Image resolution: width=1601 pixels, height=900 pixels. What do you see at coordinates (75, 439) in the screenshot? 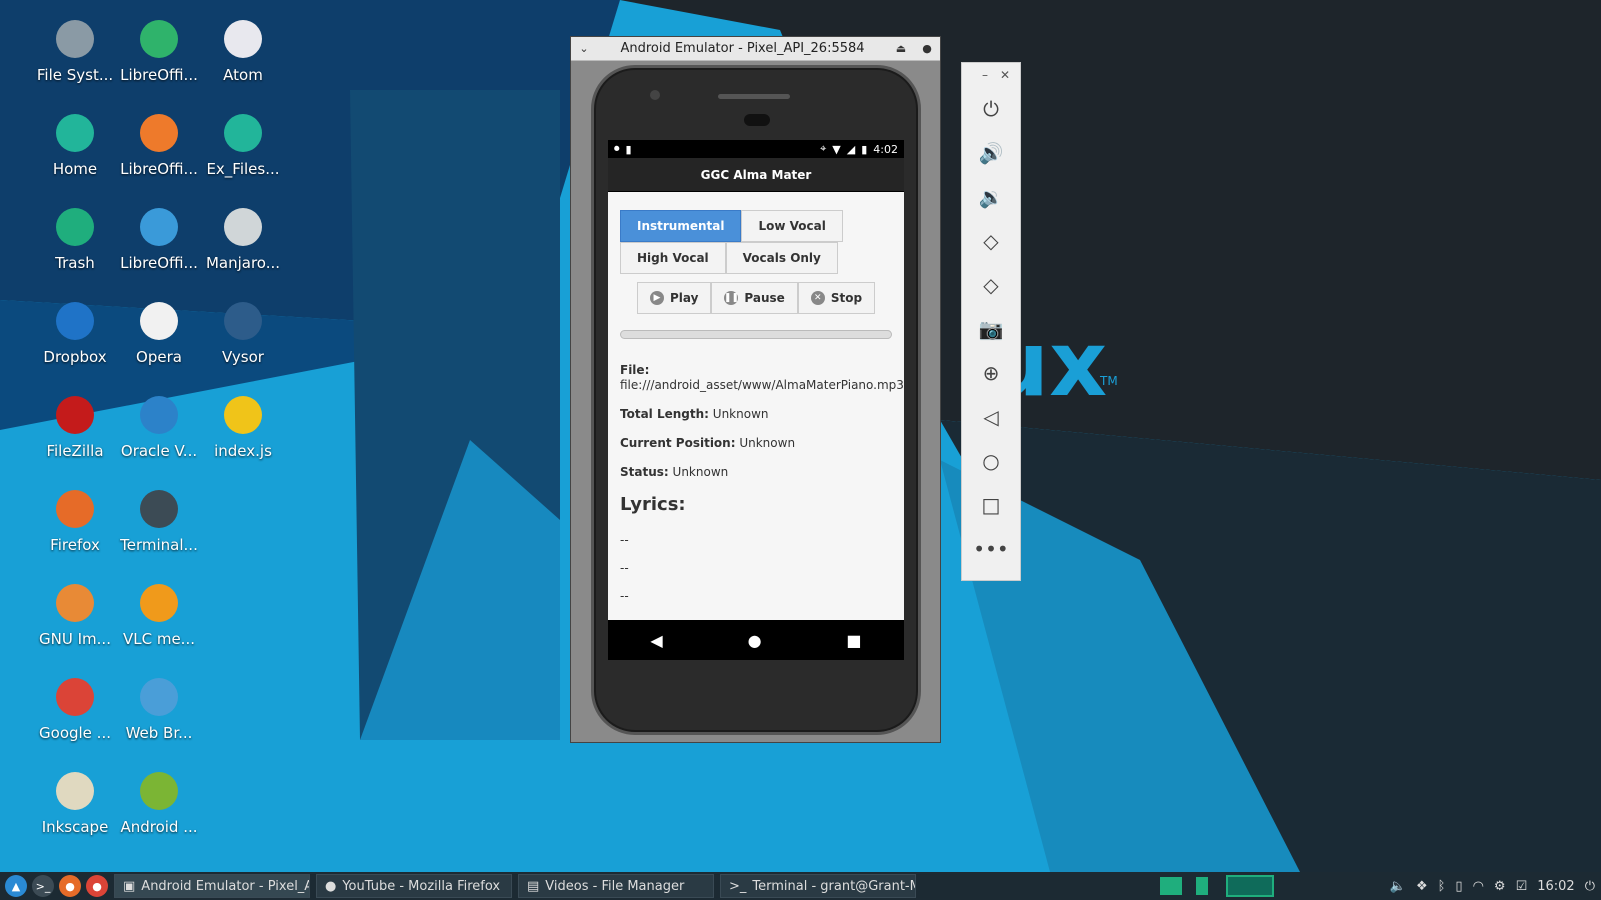
I see `desktop-icon: FileZilla` at bounding box center [75, 439].